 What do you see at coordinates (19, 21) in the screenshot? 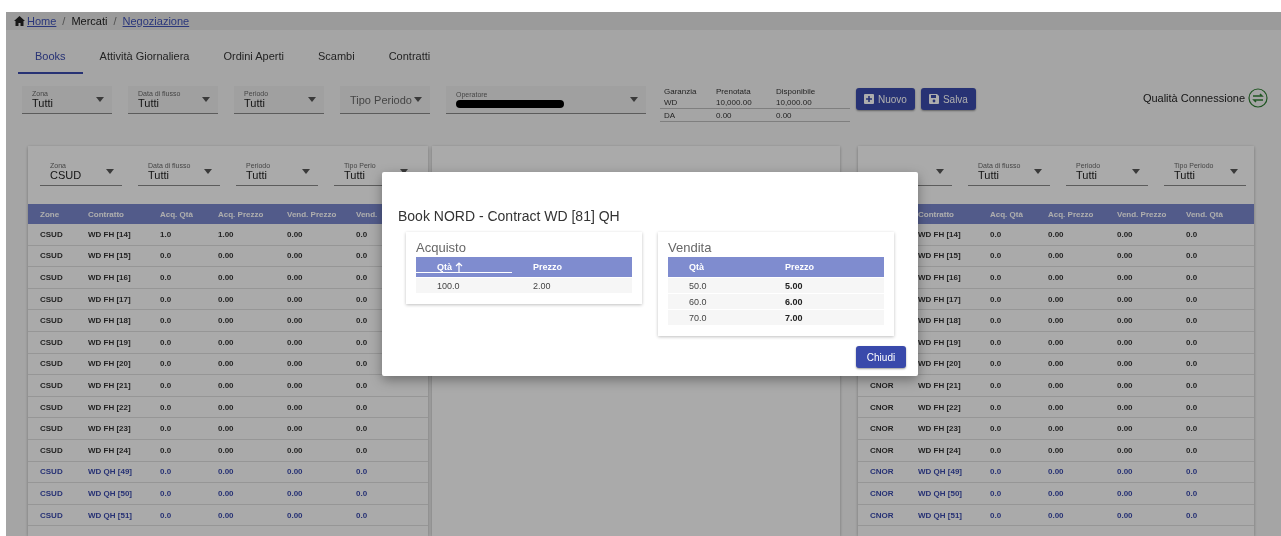
I see `home-icon` at bounding box center [19, 21].